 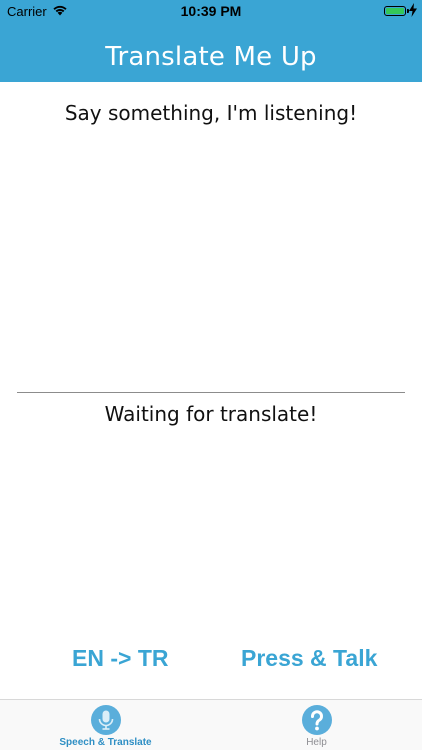 What do you see at coordinates (316, 720) in the screenshot?
I see `question-mark-icon` at bounding box center [316, 720].